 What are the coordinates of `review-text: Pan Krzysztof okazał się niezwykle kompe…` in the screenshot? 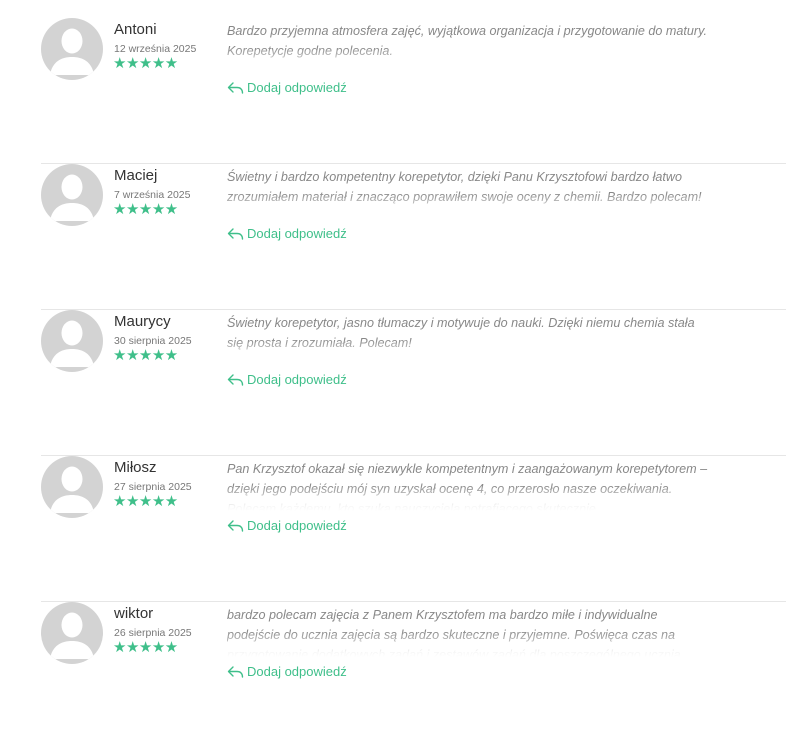 It's located at (467, 486).